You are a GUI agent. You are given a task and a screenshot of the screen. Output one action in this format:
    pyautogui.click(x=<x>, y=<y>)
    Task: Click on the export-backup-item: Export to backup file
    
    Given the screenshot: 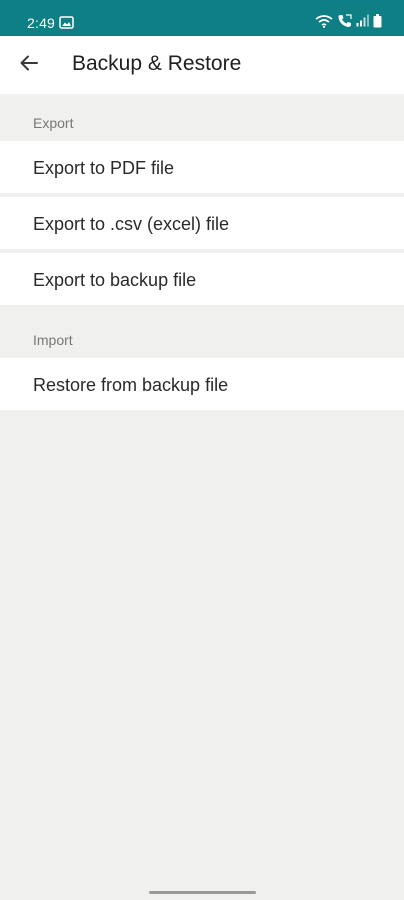 What is the action you would take?
    pyautogui.click(x=202, y=279)
    